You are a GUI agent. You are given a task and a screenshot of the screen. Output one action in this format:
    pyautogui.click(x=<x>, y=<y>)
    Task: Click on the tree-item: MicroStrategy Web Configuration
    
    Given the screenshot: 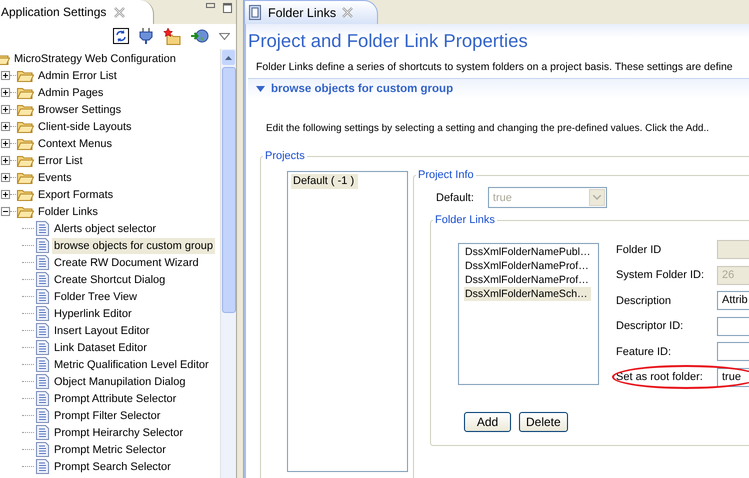 What is the action you would take?
    pyautogui.click(x=95, y=58)
    